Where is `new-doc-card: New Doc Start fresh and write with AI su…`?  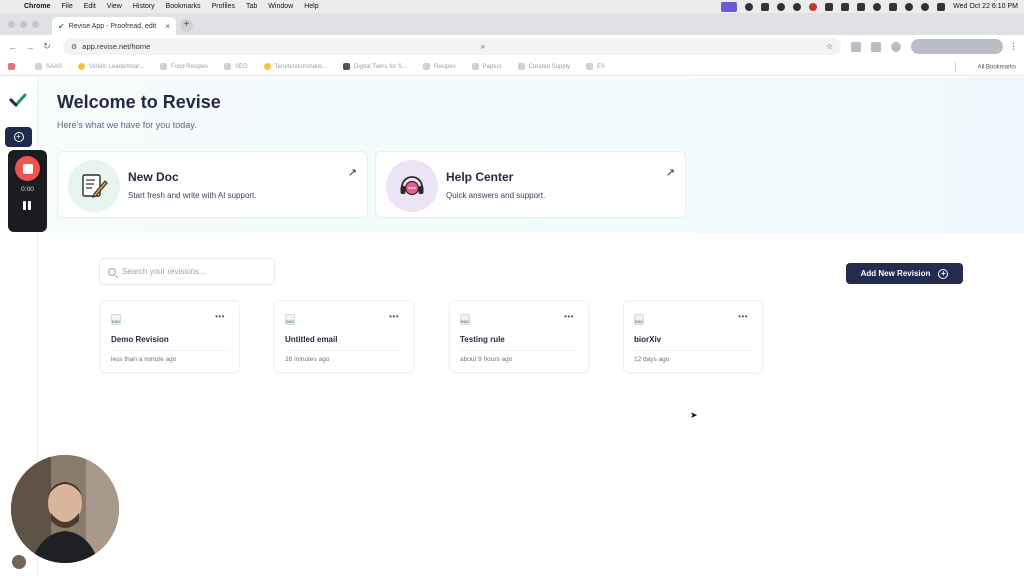
new-doc-card: New Doc Start fresh and write with AI su… is located at coordinates (212, 184).